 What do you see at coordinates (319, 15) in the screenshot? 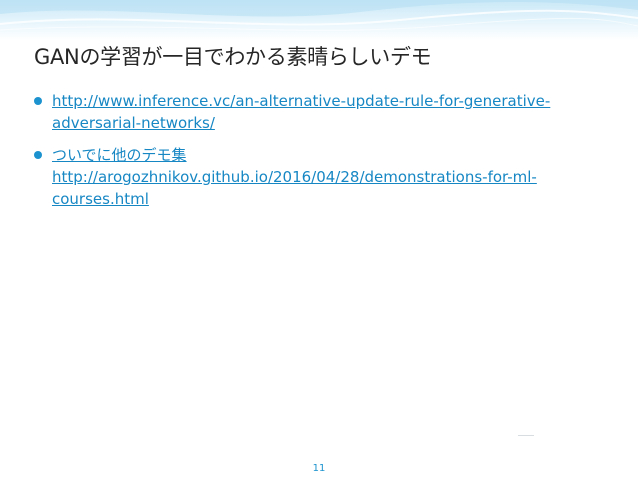
I see `wave-decoration` at bounding box center [319, 15].